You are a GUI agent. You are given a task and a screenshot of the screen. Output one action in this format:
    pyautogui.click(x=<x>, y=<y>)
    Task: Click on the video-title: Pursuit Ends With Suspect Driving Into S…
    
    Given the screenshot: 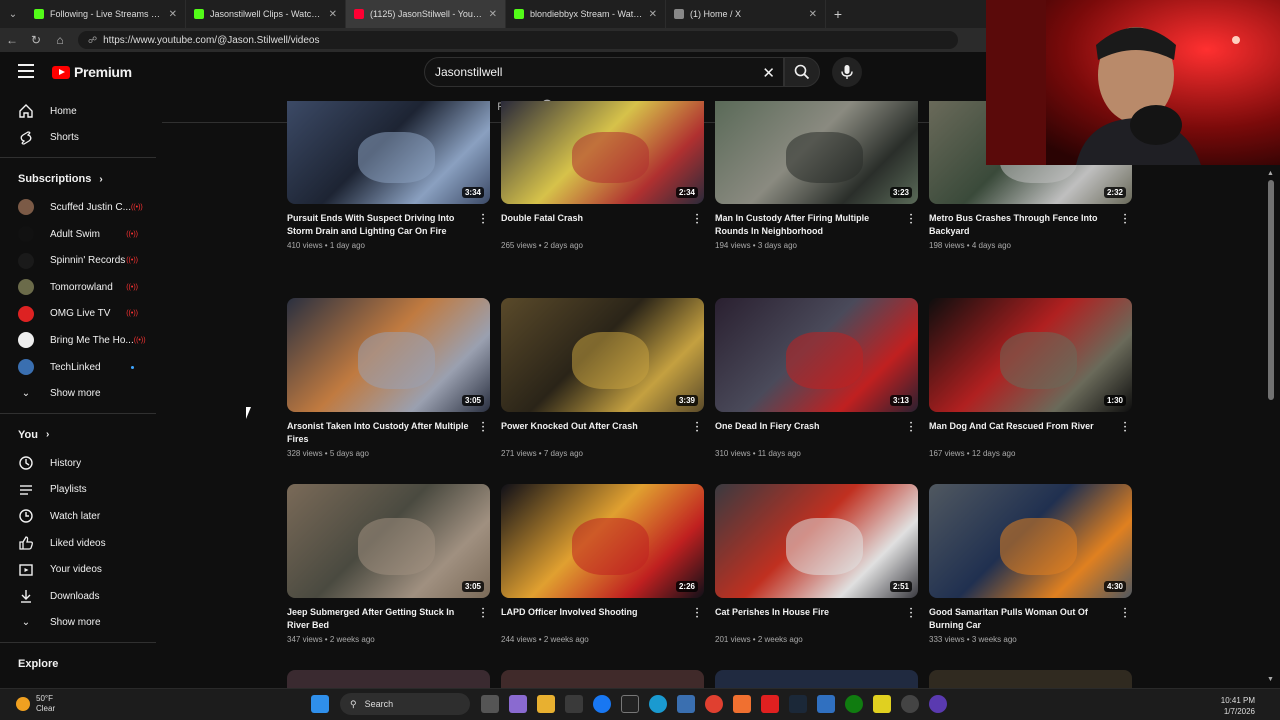 What is the action you would take?
    pyautogui.click(x=388, y=225)
    